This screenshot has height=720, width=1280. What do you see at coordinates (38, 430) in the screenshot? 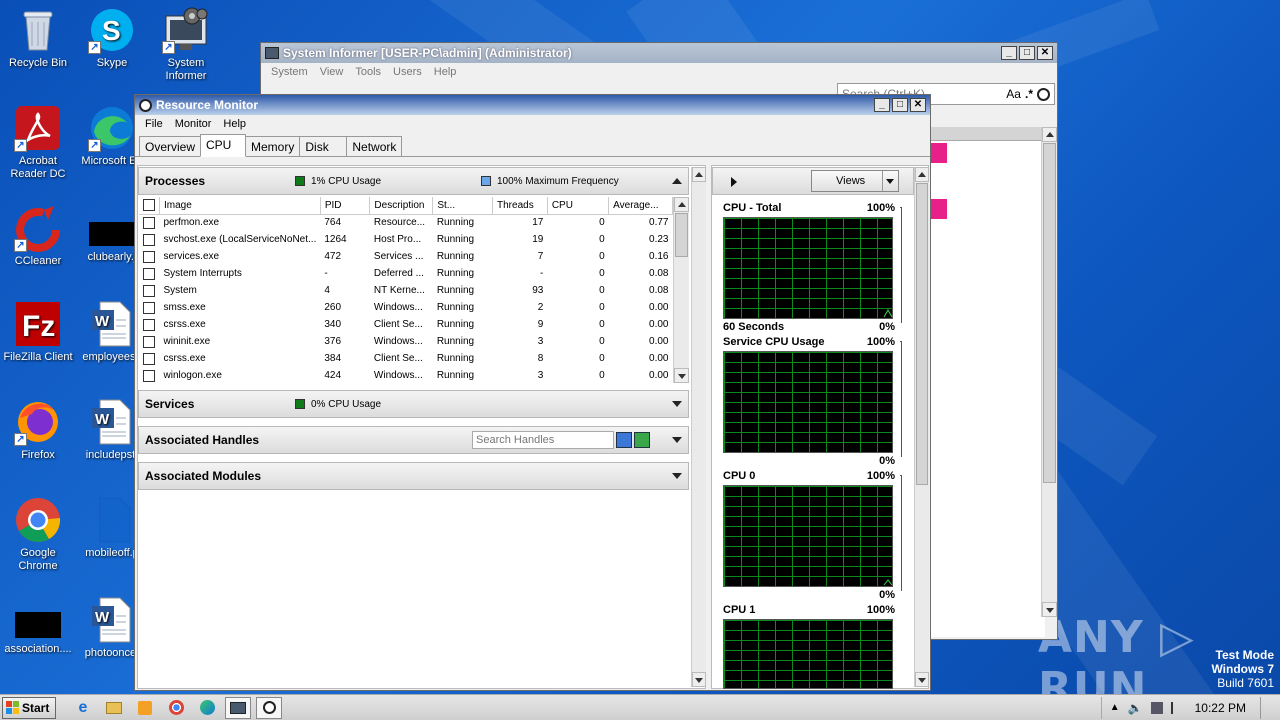
I see `desktop-icon-firefox: ↗ Firefox` at bounding box center [38, 430].